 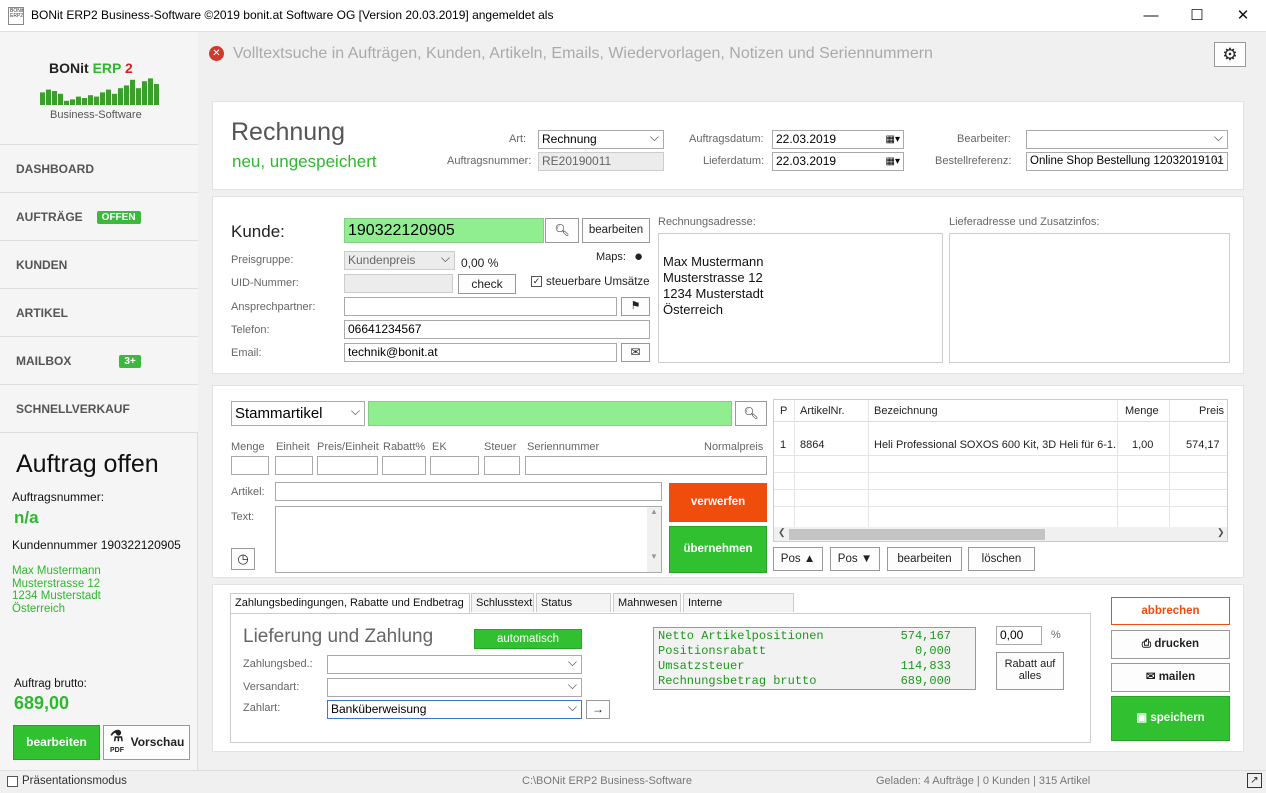 What do you see at coordinates (654, 539) in the screenshot?
I see `text-scrollbar: ▲ ▼` at bounding box center [654, 539].